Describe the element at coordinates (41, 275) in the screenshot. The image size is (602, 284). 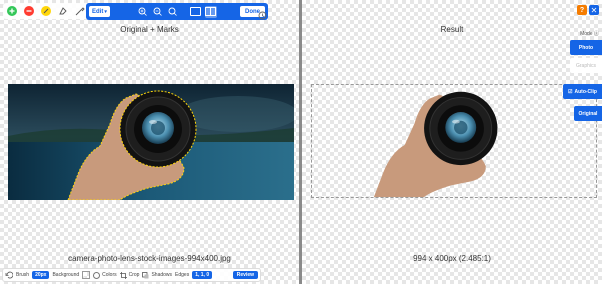
I see `brush-size-value: 20px` at that location.